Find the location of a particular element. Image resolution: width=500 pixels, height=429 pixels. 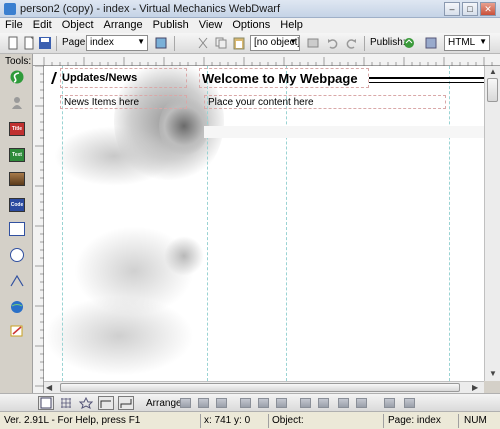

horizontal-scrollbar: ◀ ▶ is located at coordinates (264, 387).